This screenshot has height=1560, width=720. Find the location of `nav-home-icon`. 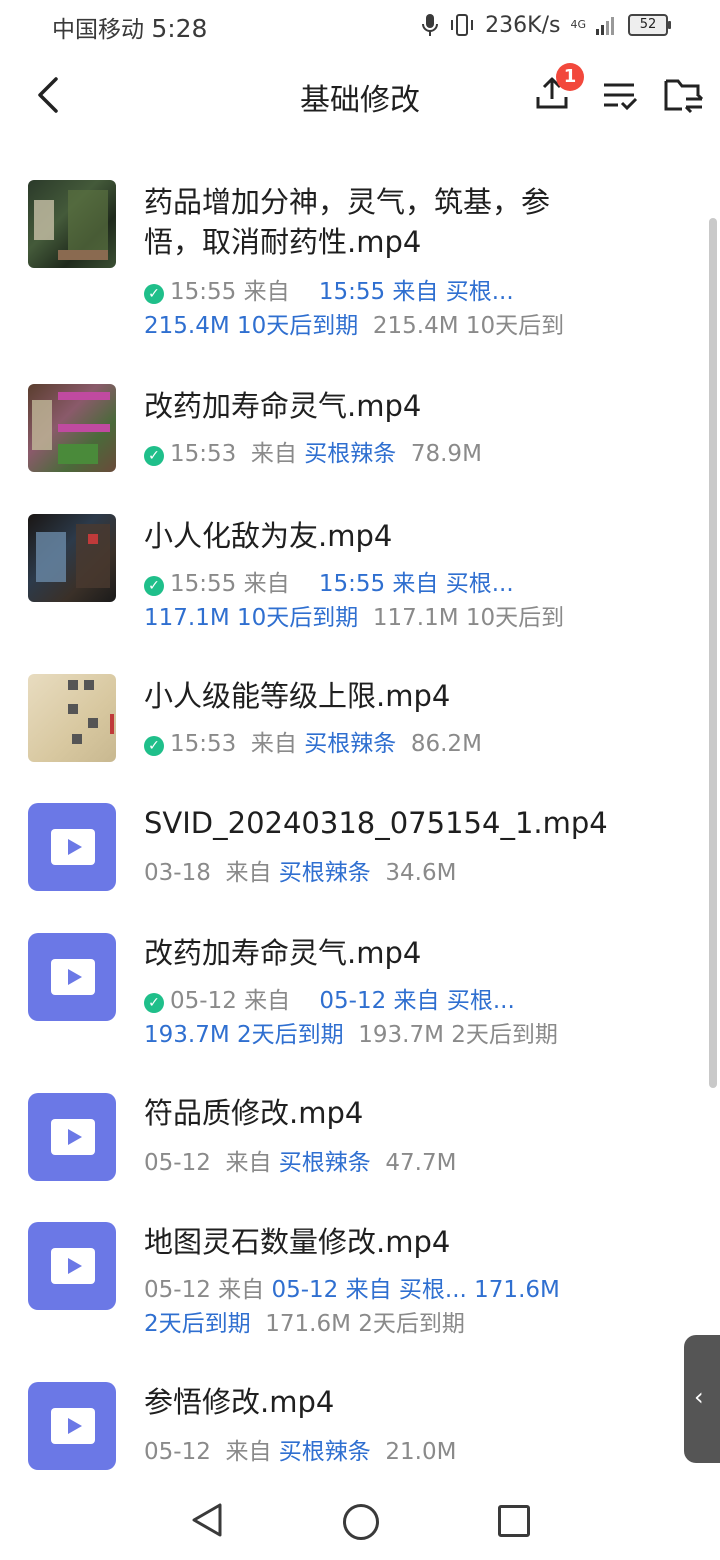

nav-home-icon is located at coordinates (361, 1522).